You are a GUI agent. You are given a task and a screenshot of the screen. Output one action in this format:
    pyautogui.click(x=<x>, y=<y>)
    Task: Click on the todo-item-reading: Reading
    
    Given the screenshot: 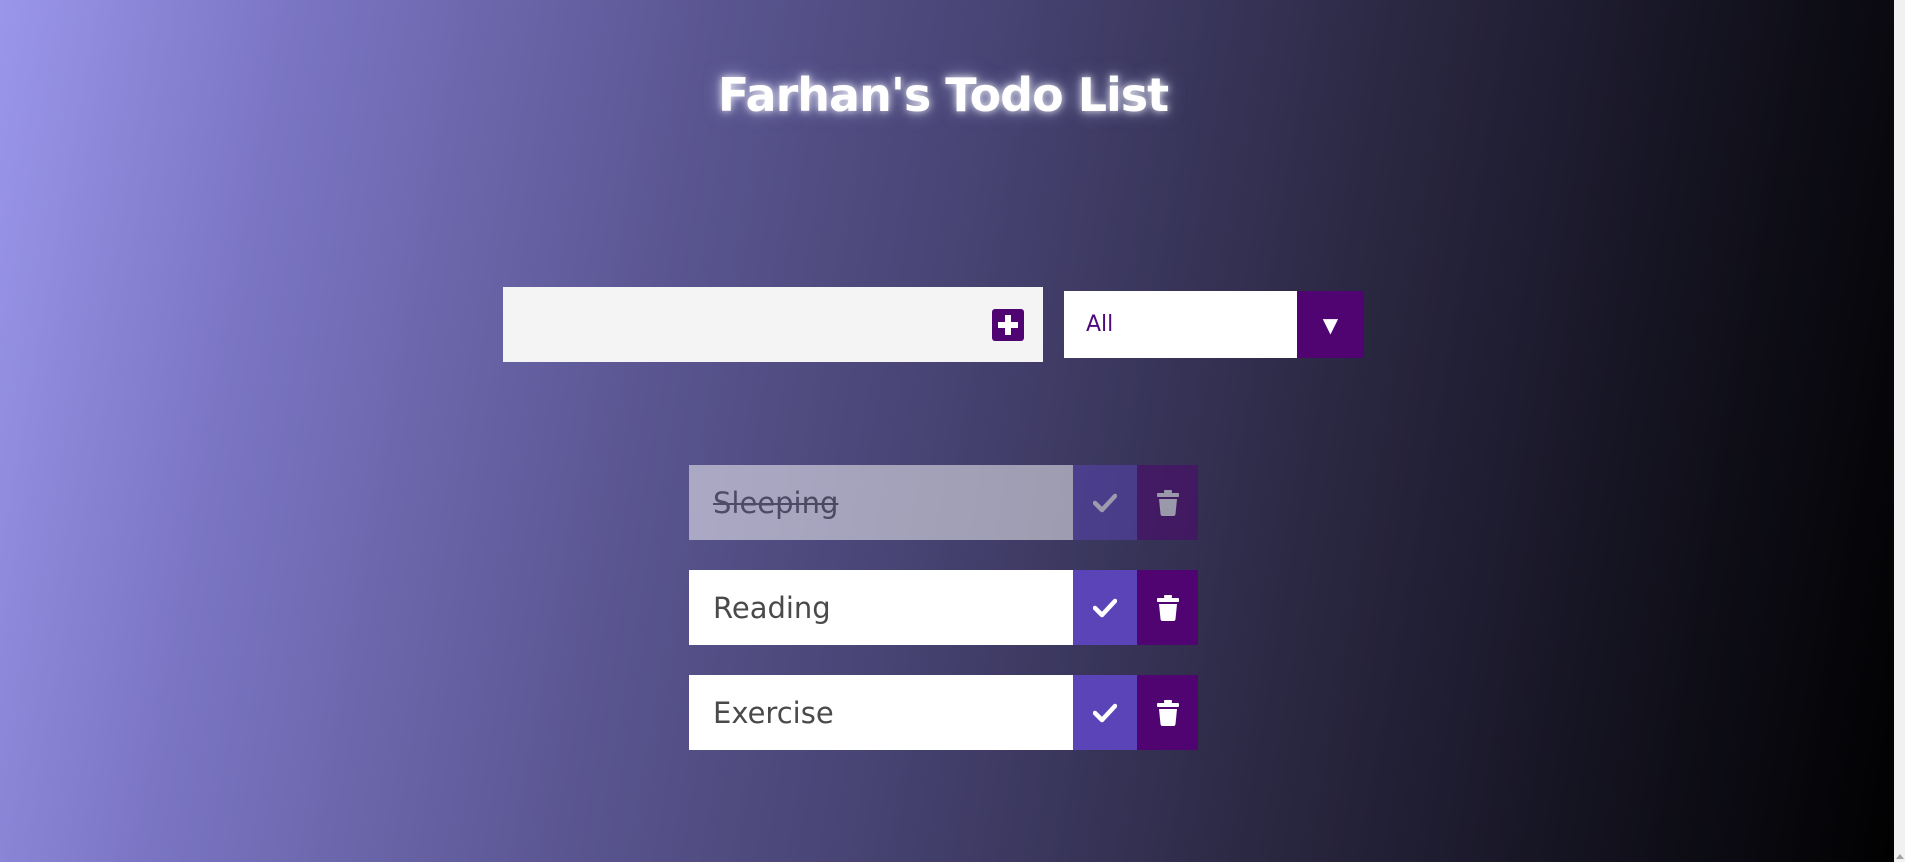 What is the action you would take?
    pyautogui.click(x=943, y=607)
    